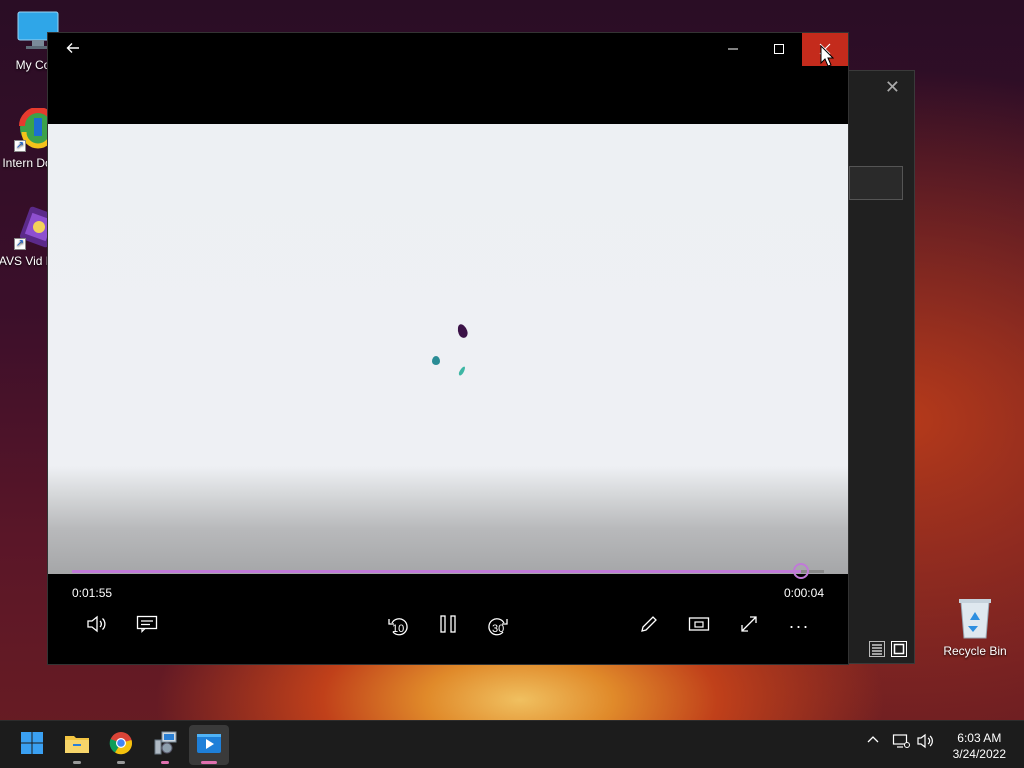 This screenshot has height=768, width=1024. I want to click on more-icon: ···, so click(799, 625).